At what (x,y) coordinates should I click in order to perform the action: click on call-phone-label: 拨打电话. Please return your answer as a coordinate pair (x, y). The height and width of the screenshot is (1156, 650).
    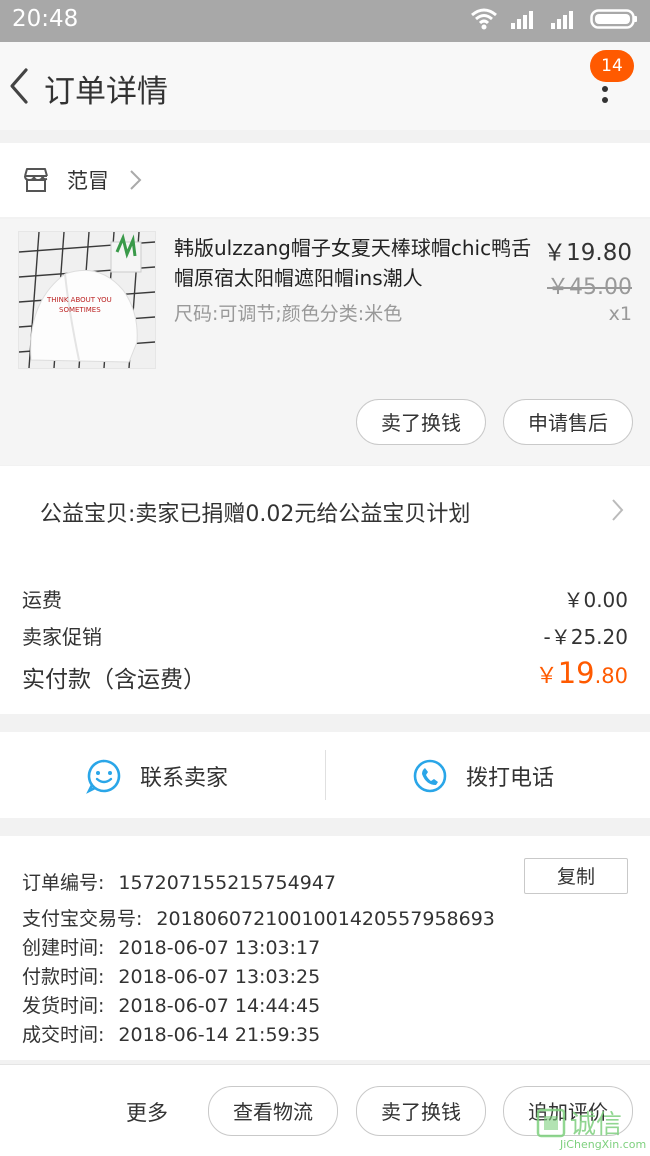
    Looking at the image, I should click on (510, 778).